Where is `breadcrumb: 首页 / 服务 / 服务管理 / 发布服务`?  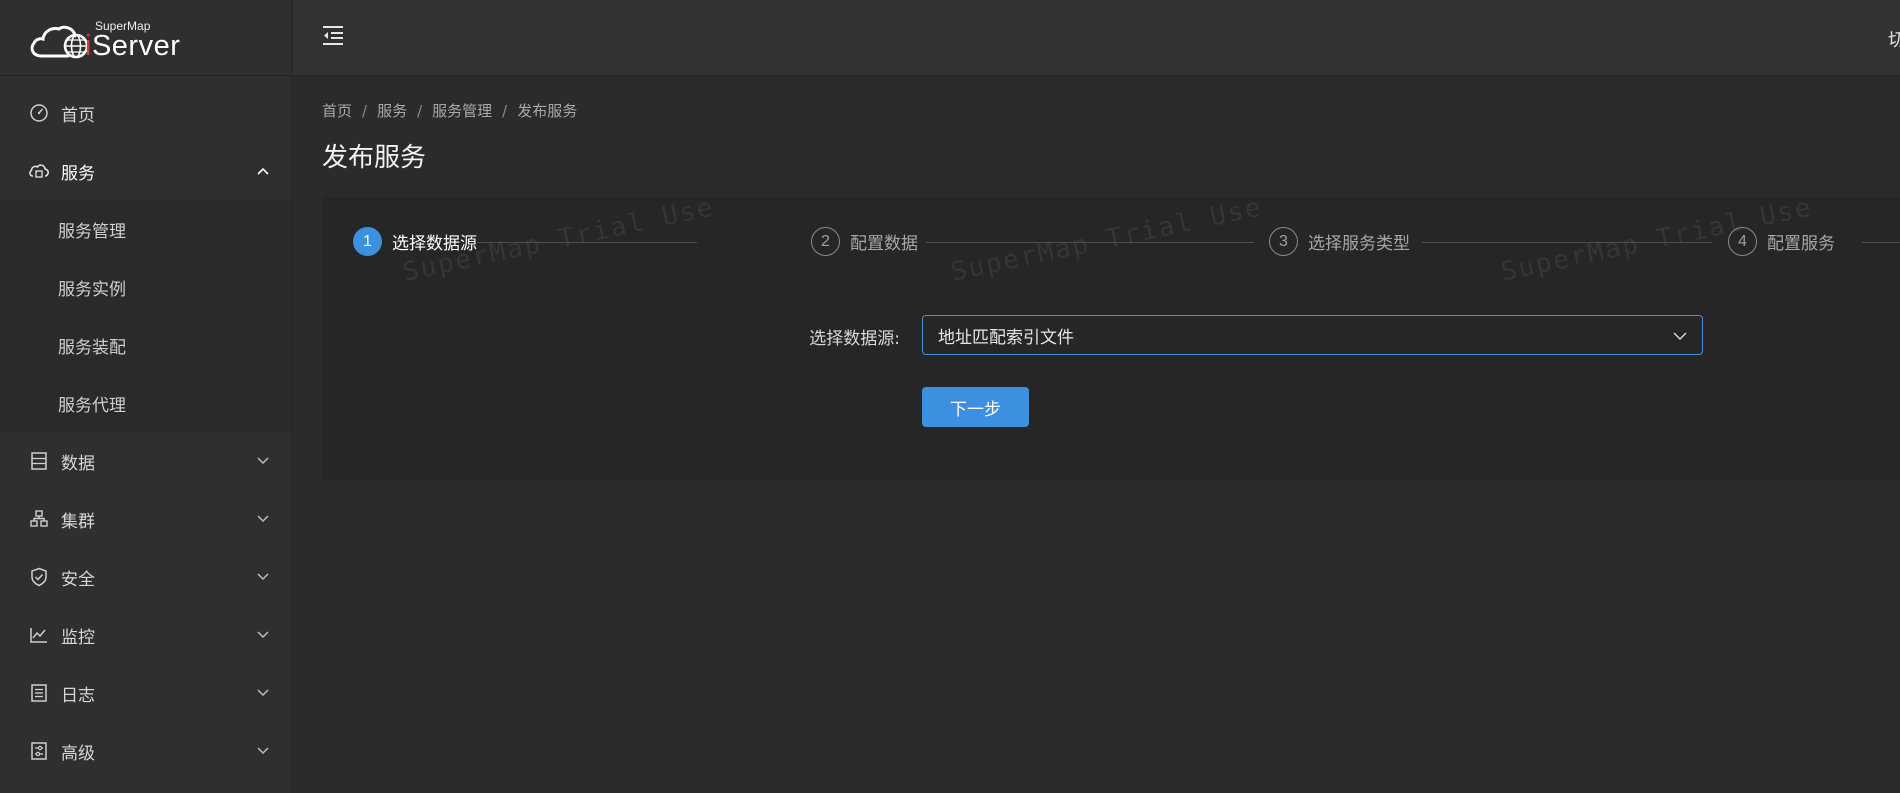
breadcrumb: 首页 / 服务 / 服务管理 / 发布服务 is located at coordinates (449, 110).